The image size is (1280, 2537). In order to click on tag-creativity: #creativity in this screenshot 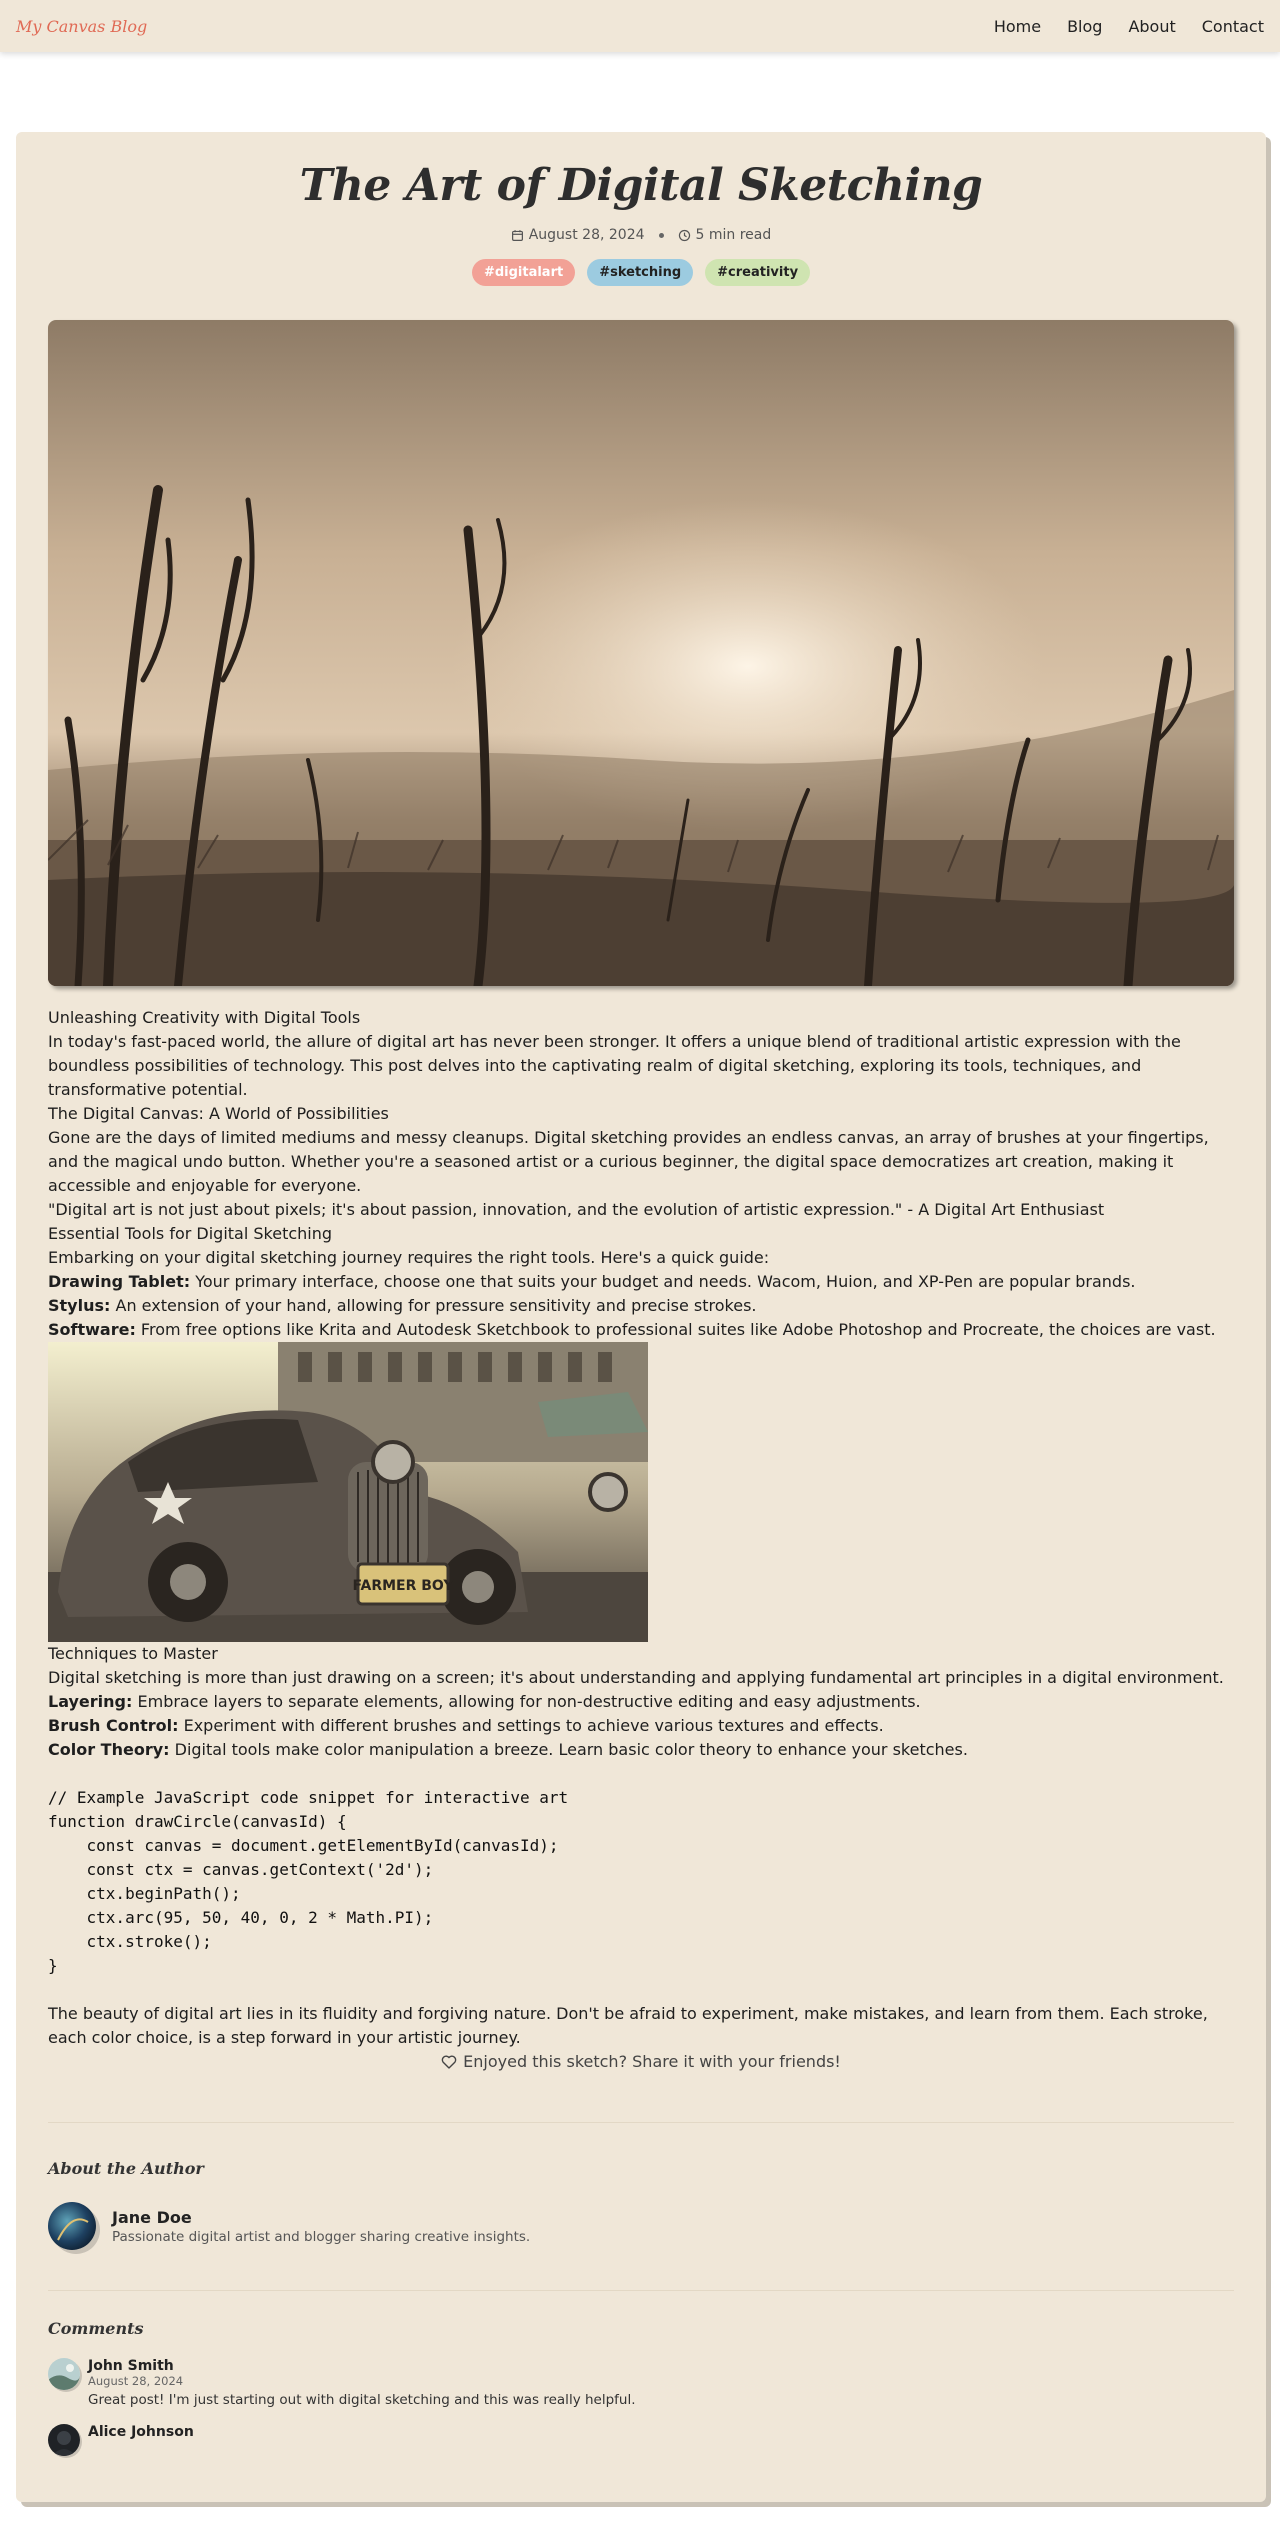, I will do `click(758, 272)`.